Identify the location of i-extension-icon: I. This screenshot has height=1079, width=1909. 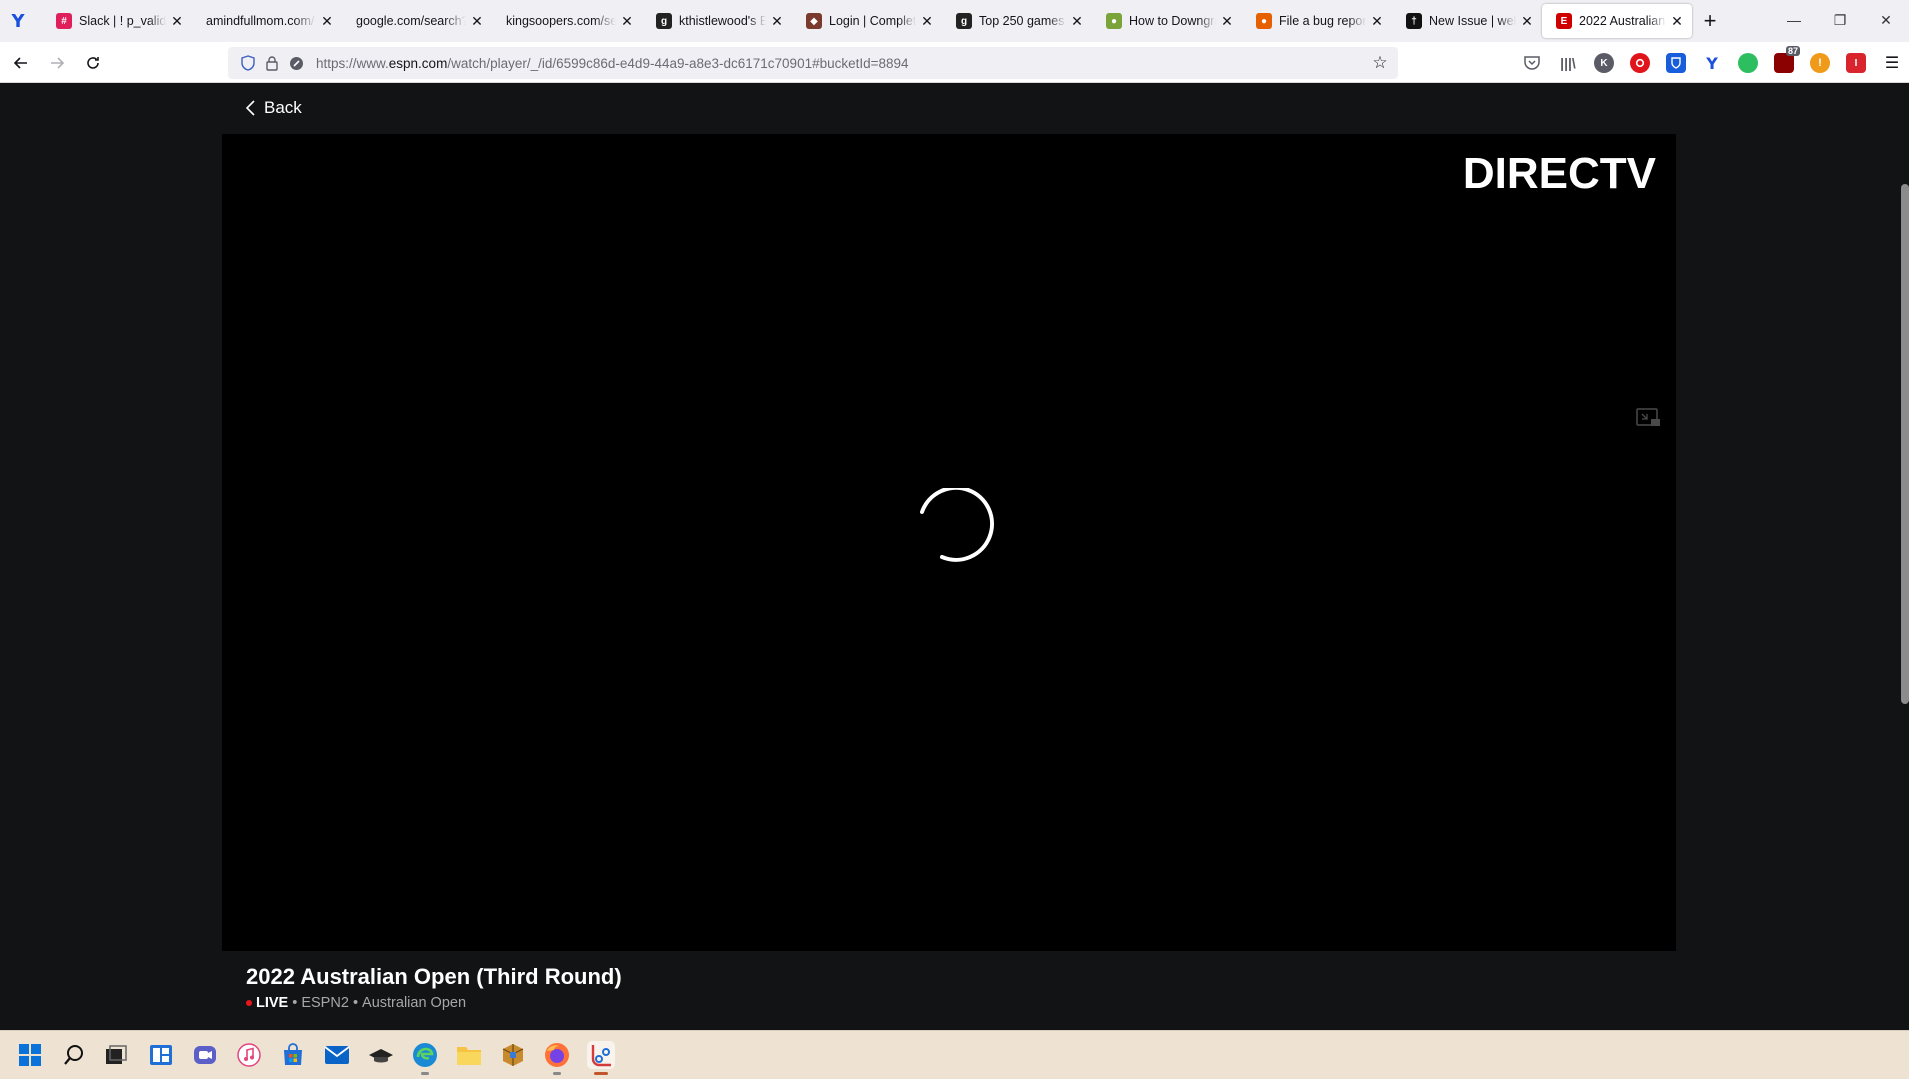
(1856, 63).